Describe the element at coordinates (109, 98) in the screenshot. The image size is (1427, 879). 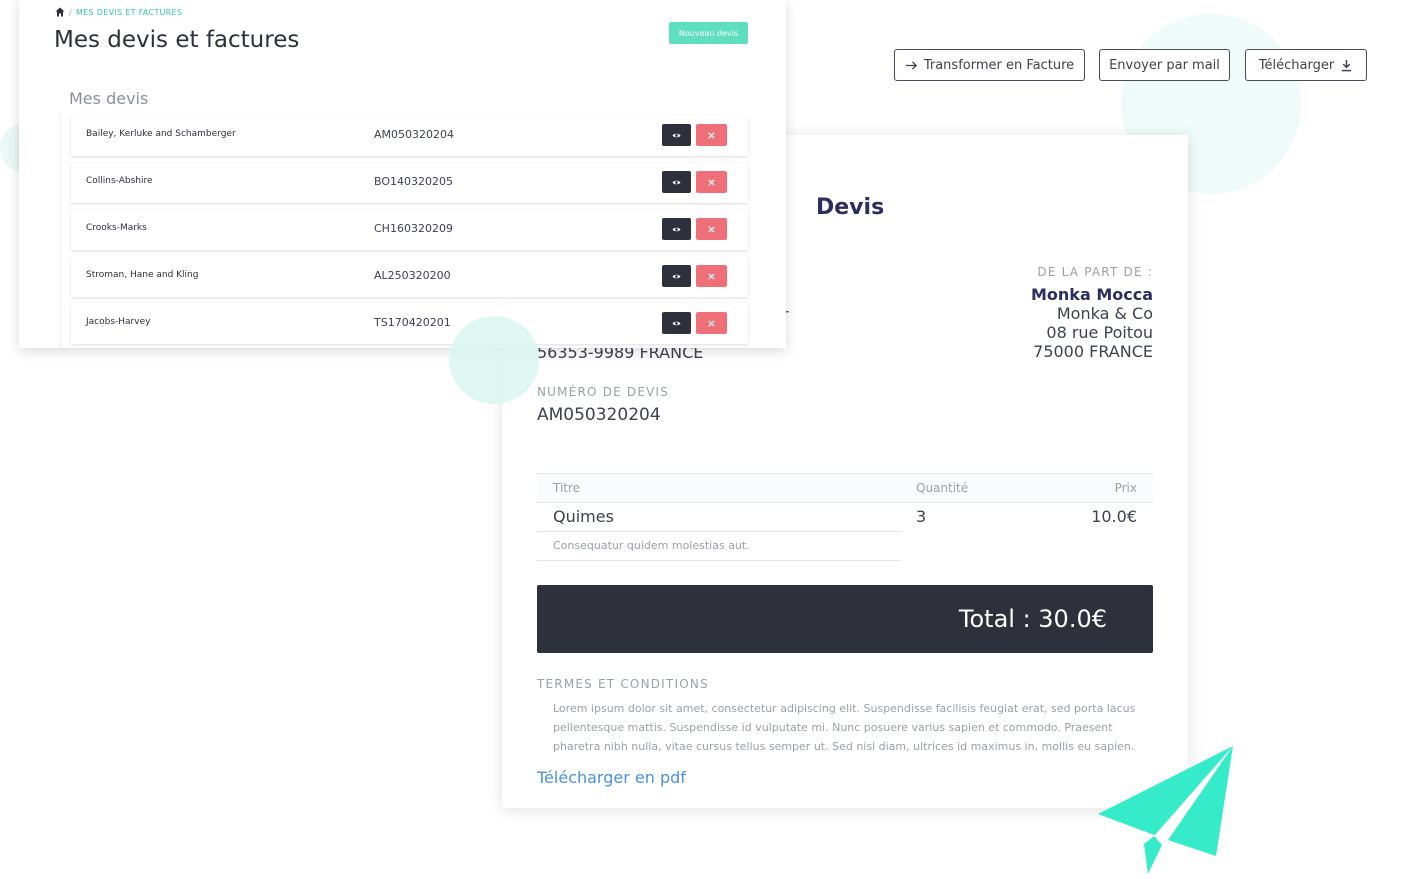
I see `section-title: Mes devis` at that location.